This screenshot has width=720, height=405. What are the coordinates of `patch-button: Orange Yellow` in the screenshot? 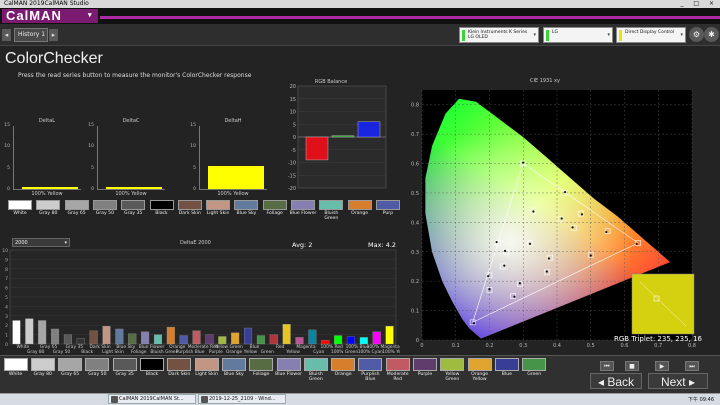 It's located at (479, 371).